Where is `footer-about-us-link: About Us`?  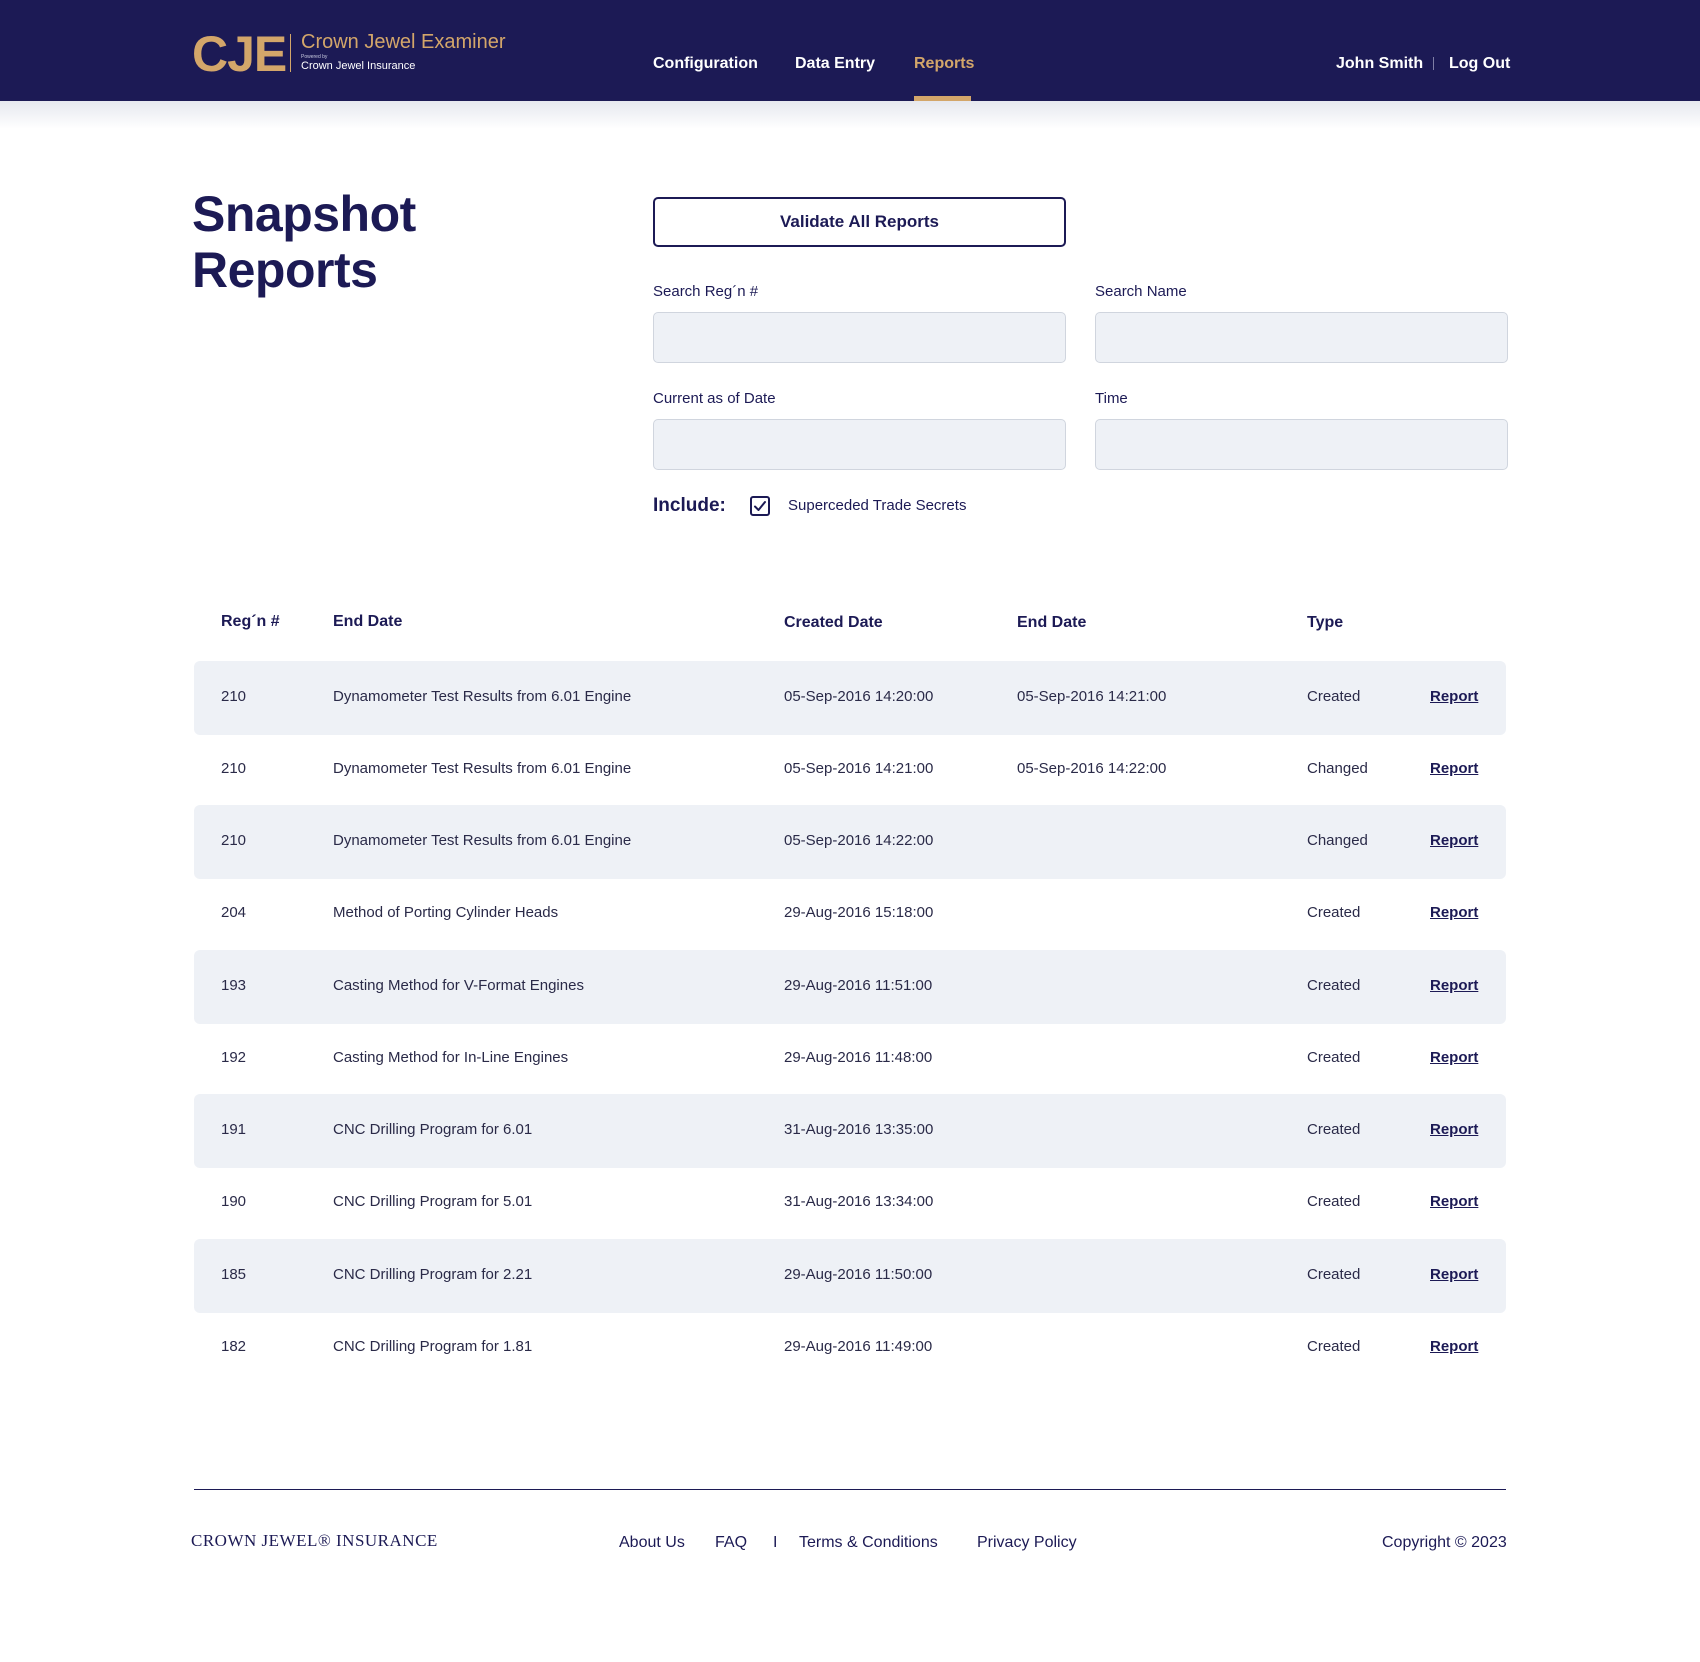
footer-about-us-link: About Us is located at coordinates (652, 1543).